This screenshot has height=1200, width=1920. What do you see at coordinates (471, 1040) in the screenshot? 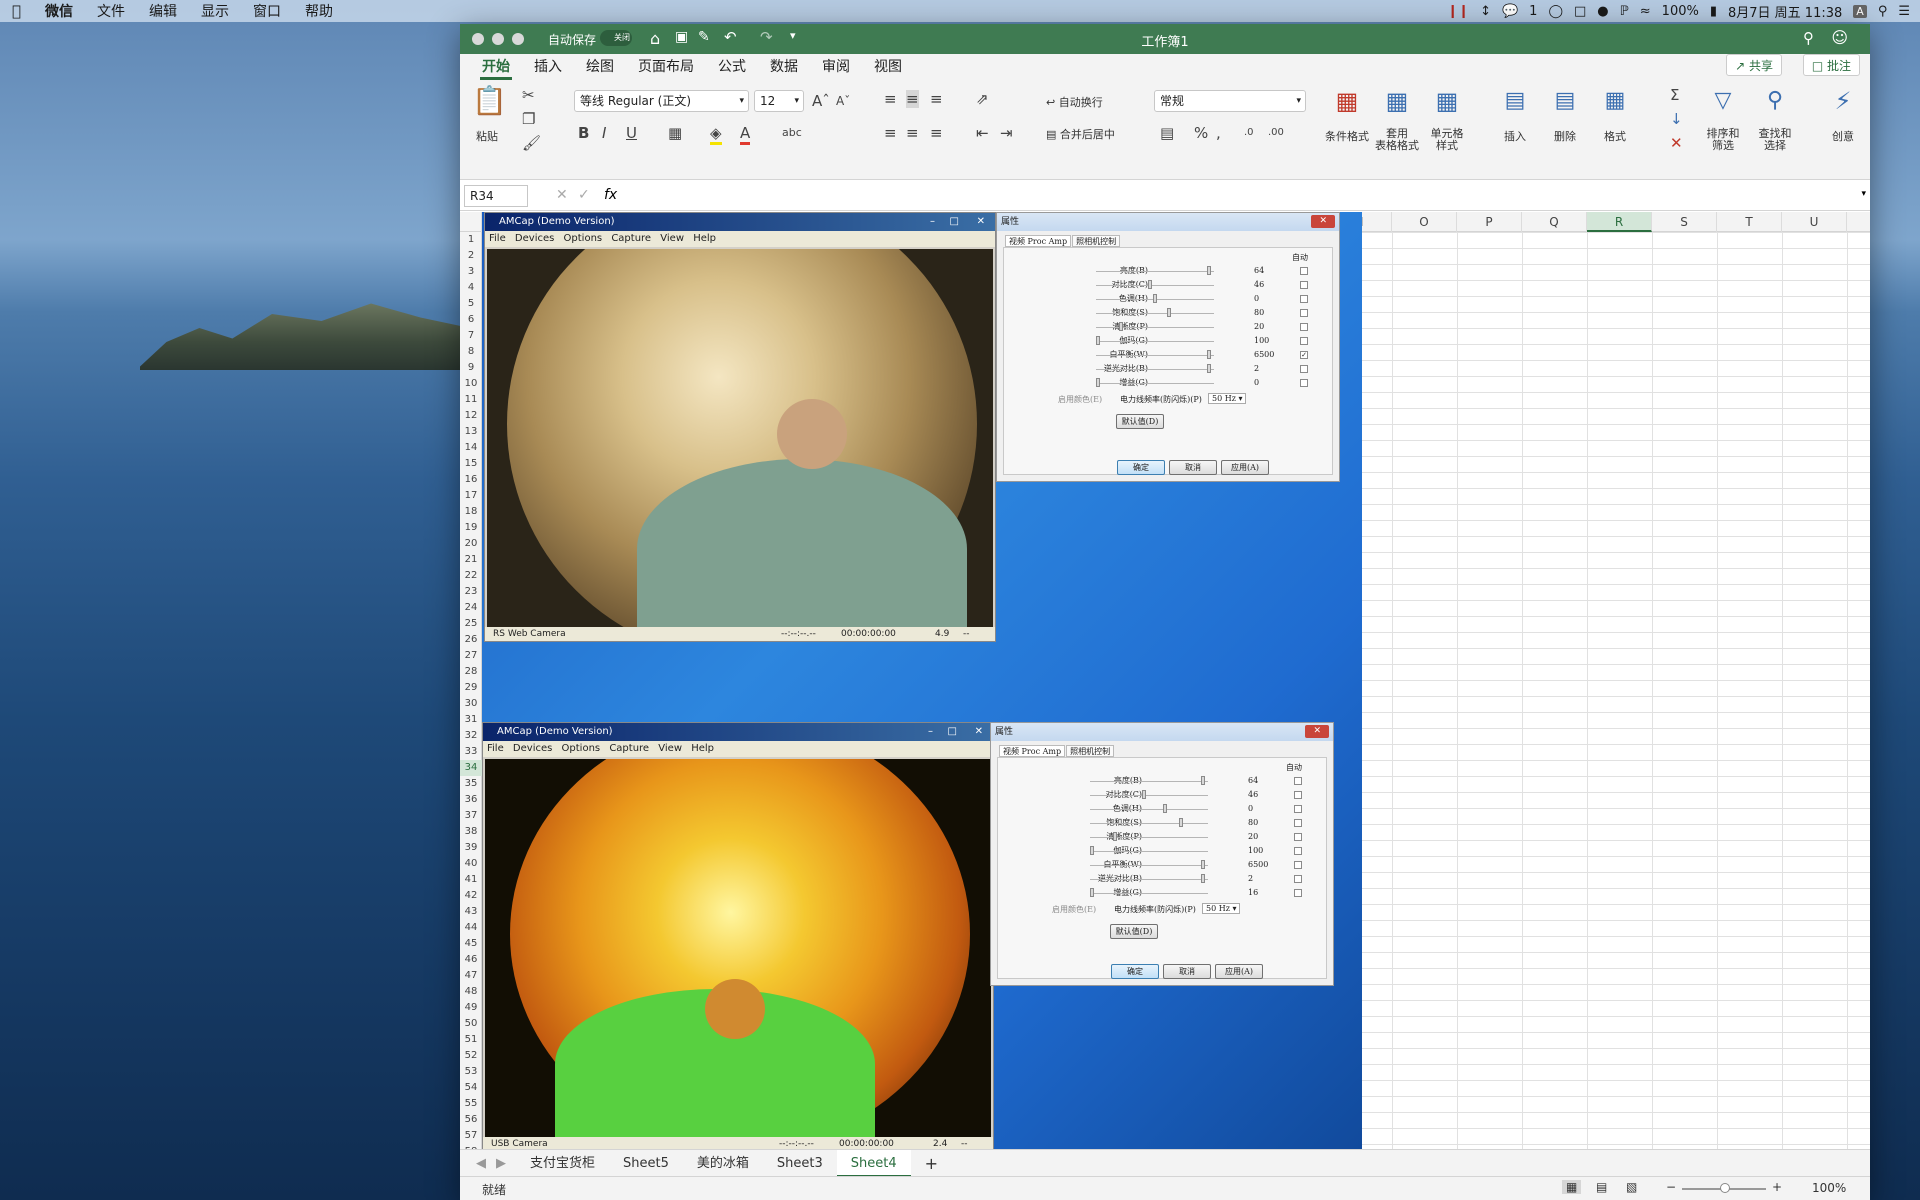
I see `row-header: 51` at bounding box center [471, 1040].